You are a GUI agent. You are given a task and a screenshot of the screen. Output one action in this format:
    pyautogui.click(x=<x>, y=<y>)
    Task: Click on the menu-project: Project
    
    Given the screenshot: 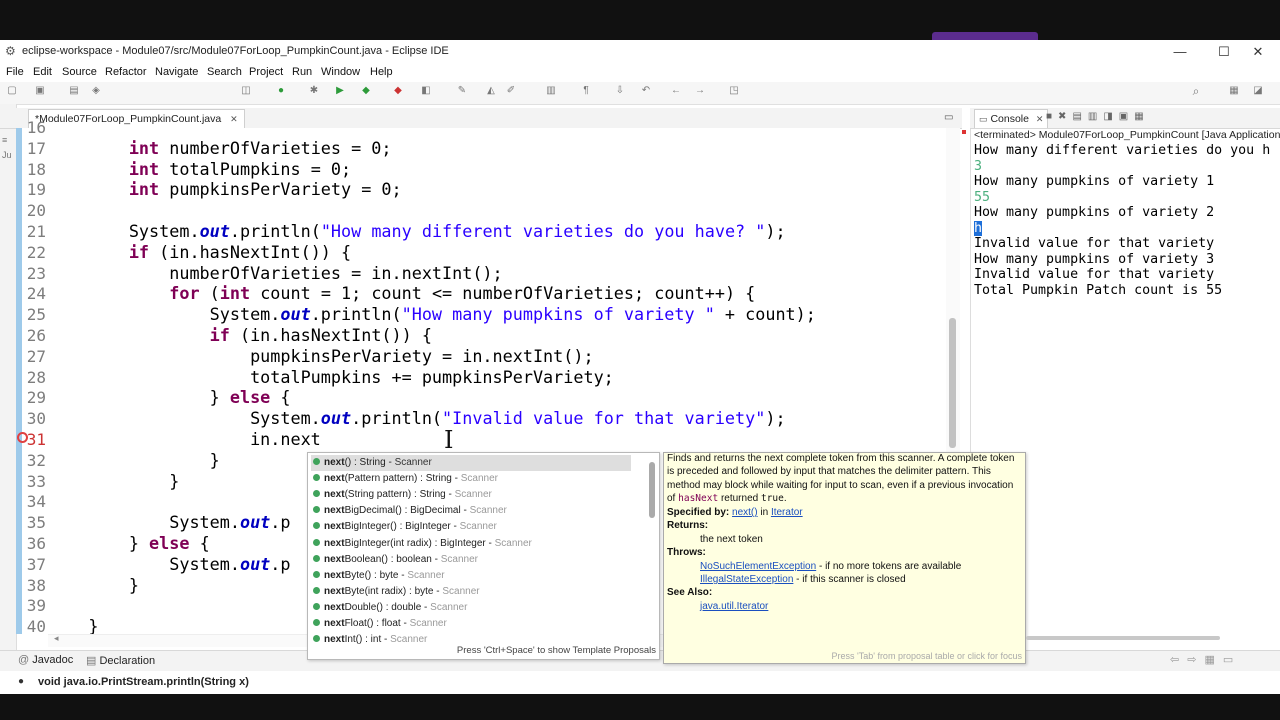 What is the action you would take?
    pyautogui.click(x=266, y=72)
    